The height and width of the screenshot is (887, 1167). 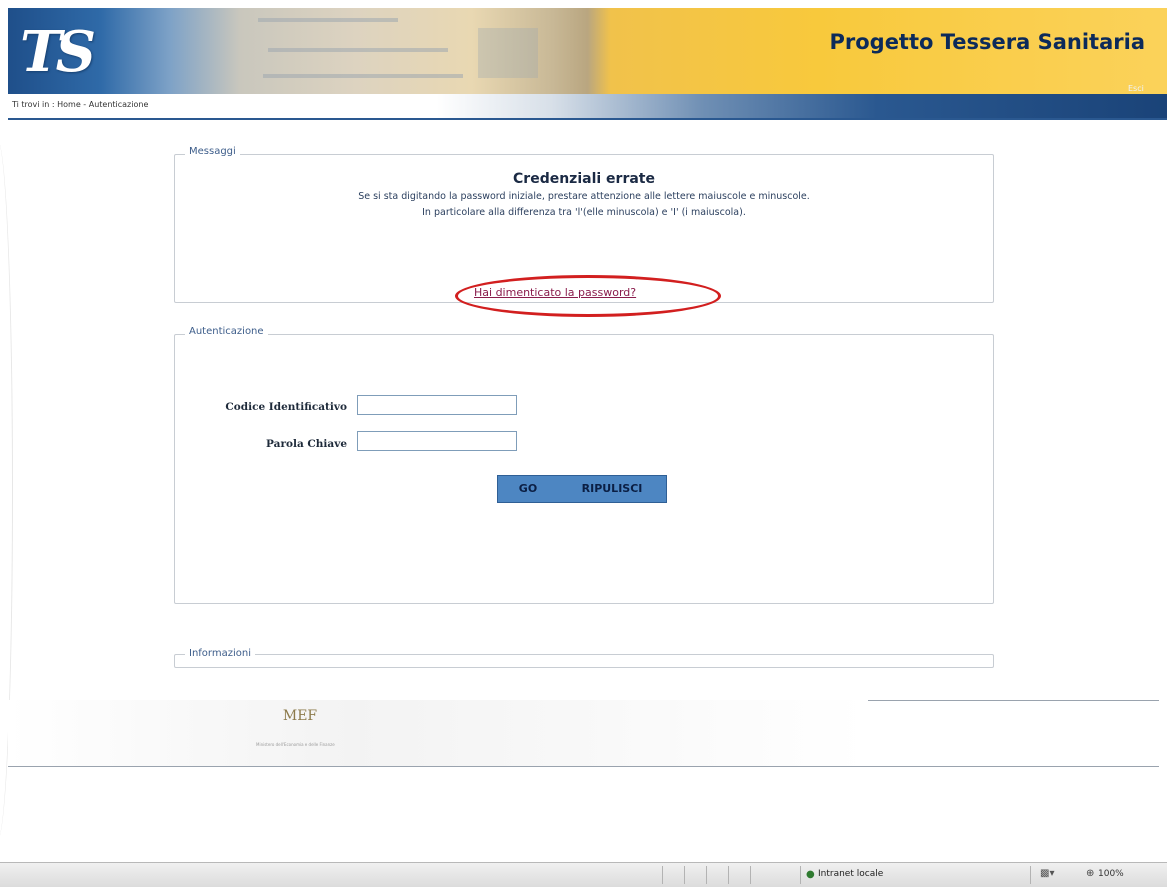 I want to click on error-title: Credenziali errate, so click(x=584, y=179).